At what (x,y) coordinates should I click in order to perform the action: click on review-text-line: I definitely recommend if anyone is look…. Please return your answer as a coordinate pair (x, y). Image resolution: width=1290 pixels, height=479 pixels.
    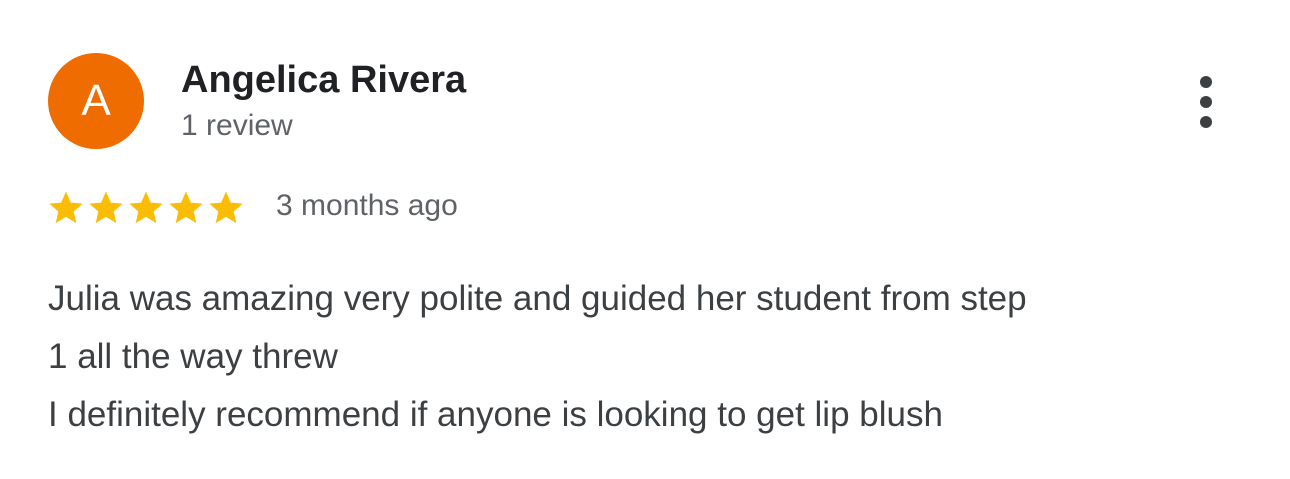
    Looking at the image, I should click on (495, 414).